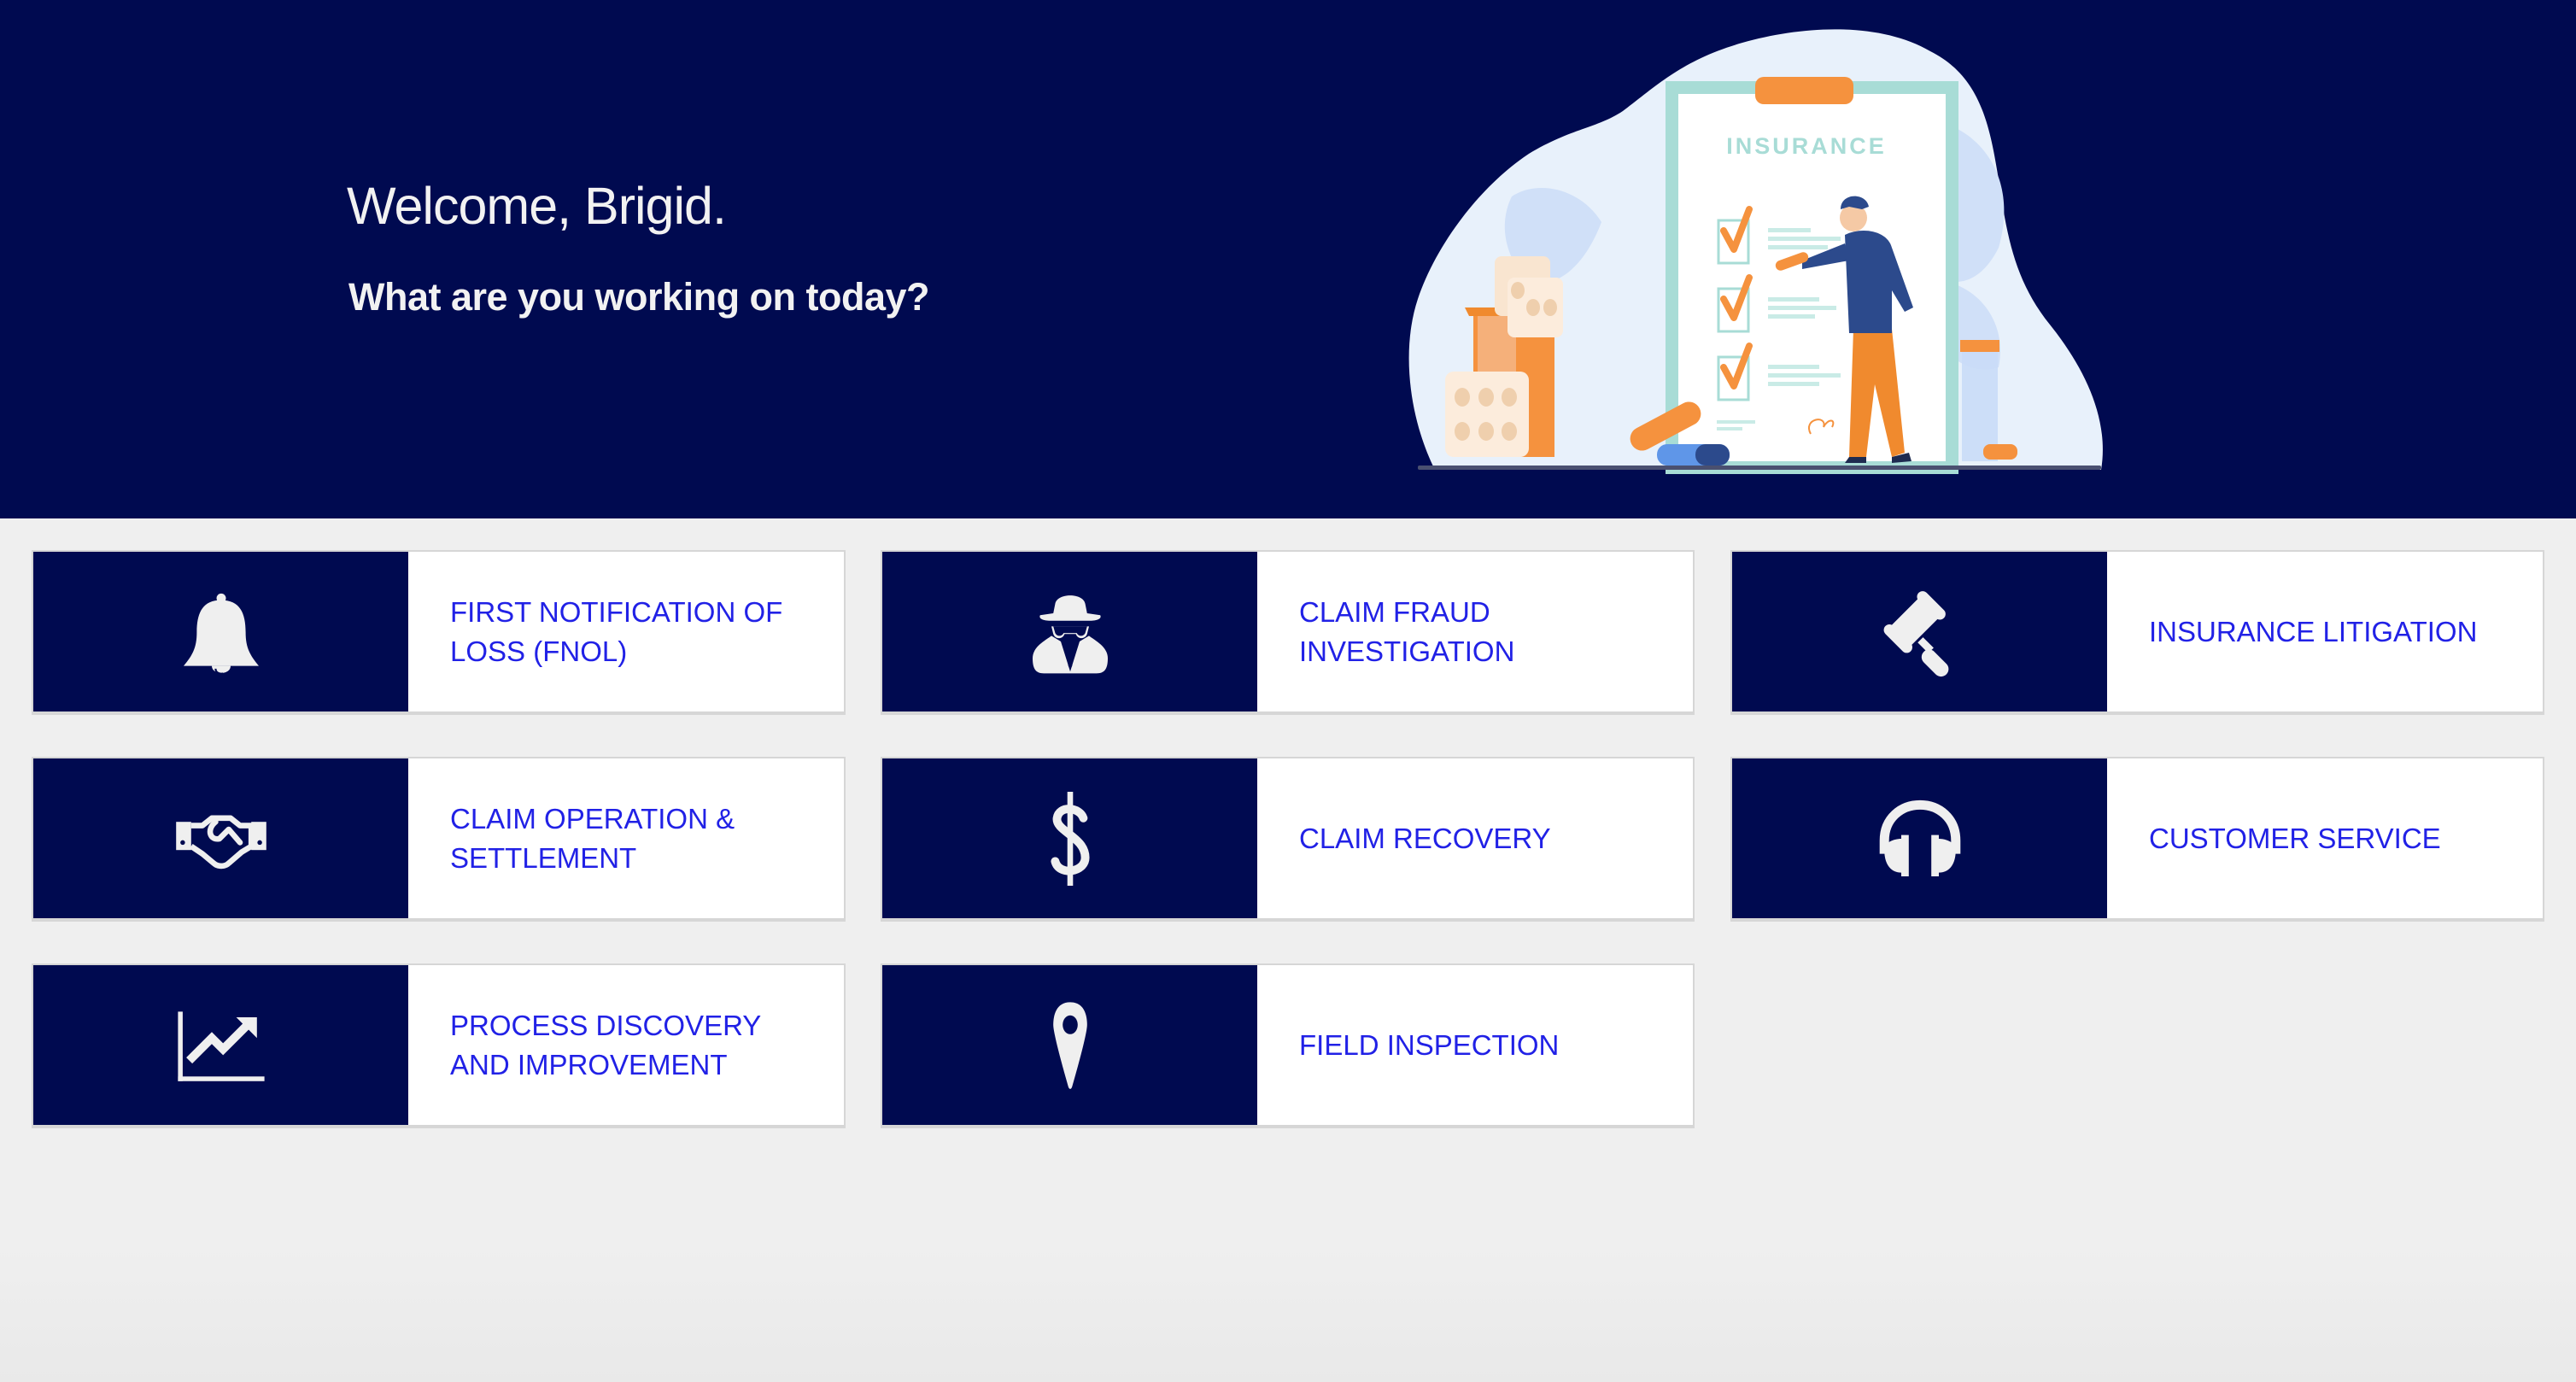 This screenshot has height=1382, width=2576. I want to click on clipboard-clip, so click(1804, 90).